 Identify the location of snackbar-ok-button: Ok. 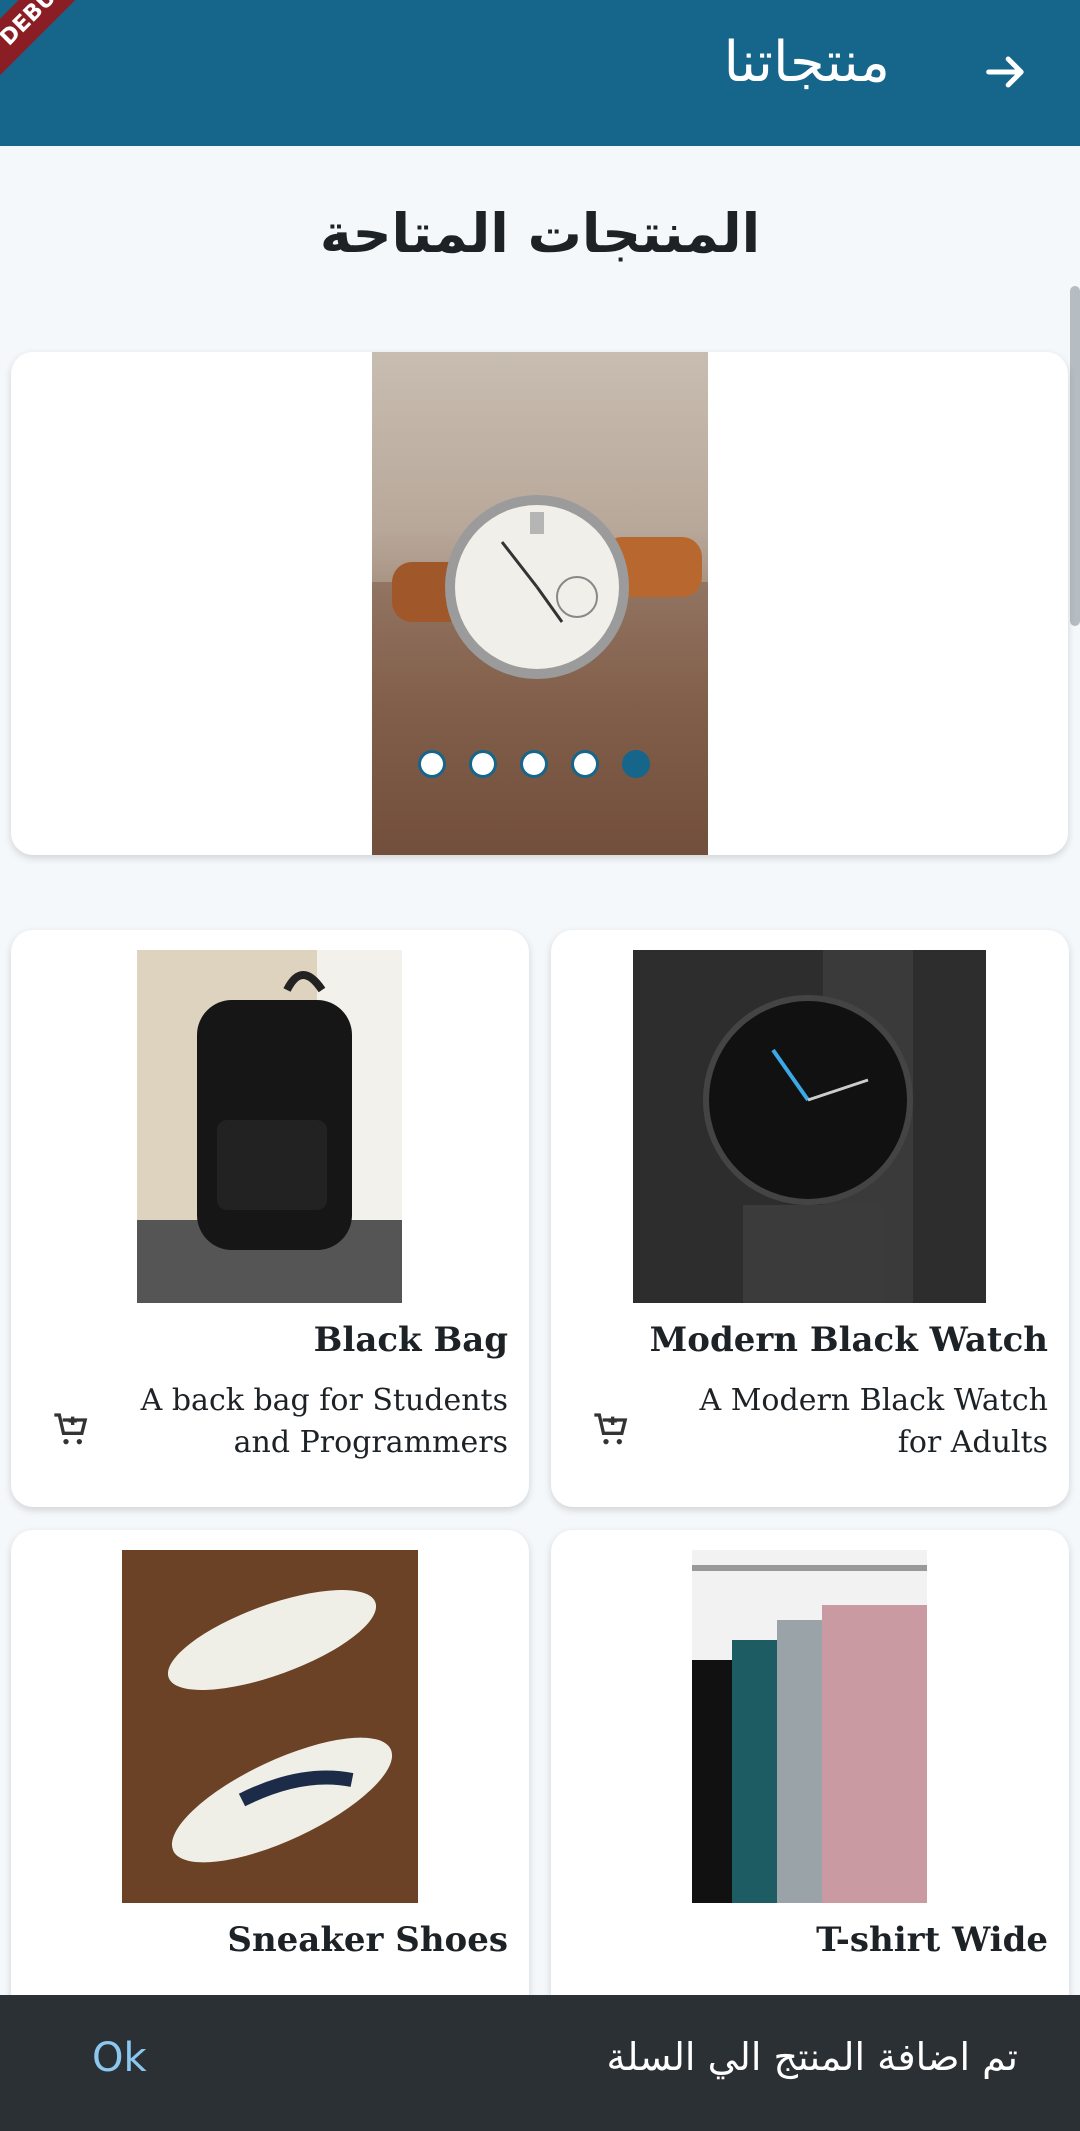
(119, 2058).